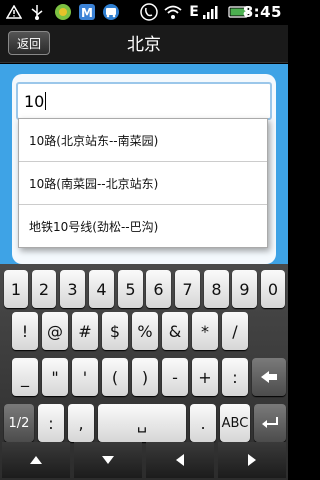 This screenshot has width=320, height=480. What do you see at coordinates (205, 377) in the screenshot?
I see `key-plus: +` at bounding box center [205, 377].